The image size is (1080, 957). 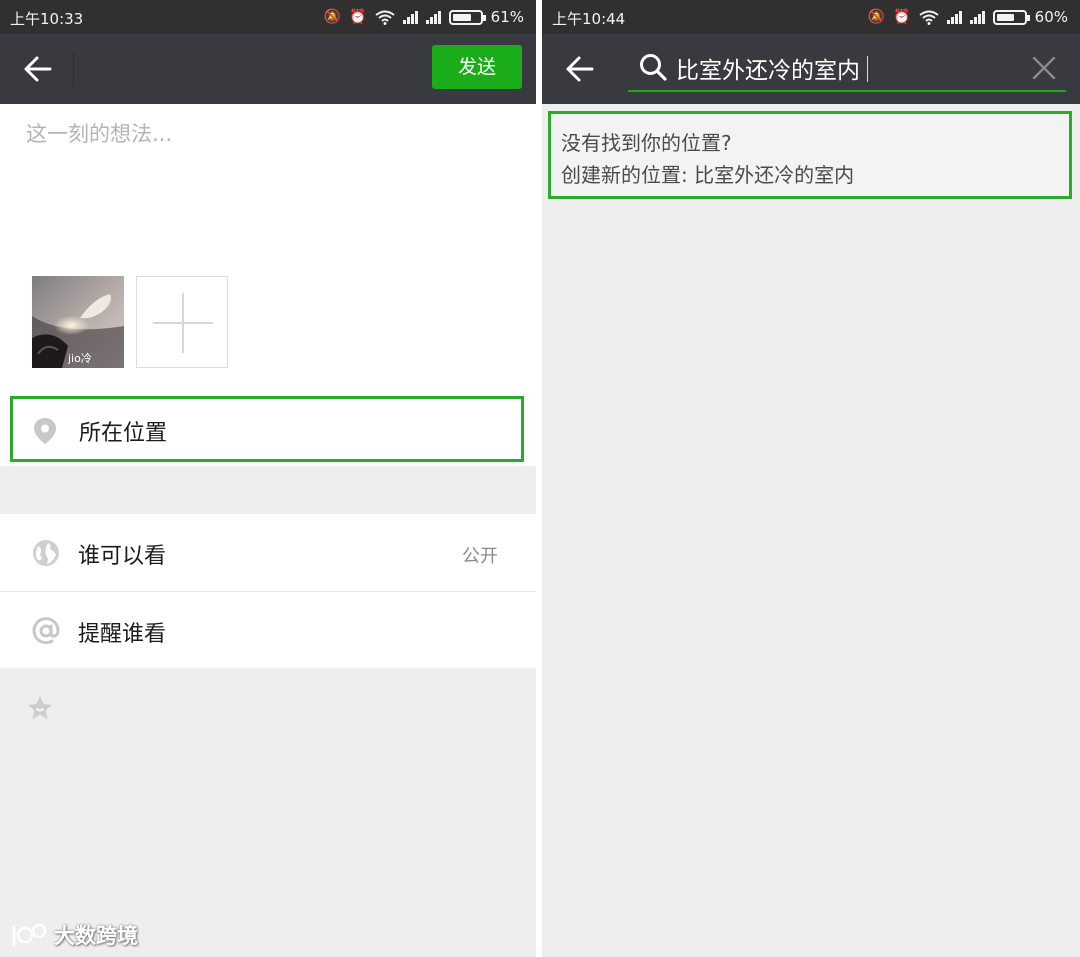 What do you see at coordinates (847, 91) in the screenshot?
I see `search-underline` at bounding box center [847, 91].